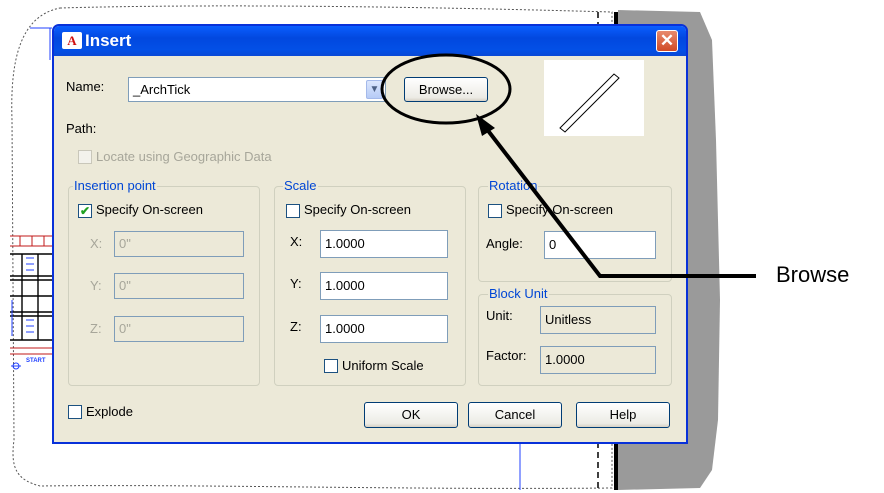 The height and width of the screenshot is (493, 884). What do you see at coordinates (108, 40) in the screenshot?
I see `dialog-title: Insert` at bounding box center [108, 40].